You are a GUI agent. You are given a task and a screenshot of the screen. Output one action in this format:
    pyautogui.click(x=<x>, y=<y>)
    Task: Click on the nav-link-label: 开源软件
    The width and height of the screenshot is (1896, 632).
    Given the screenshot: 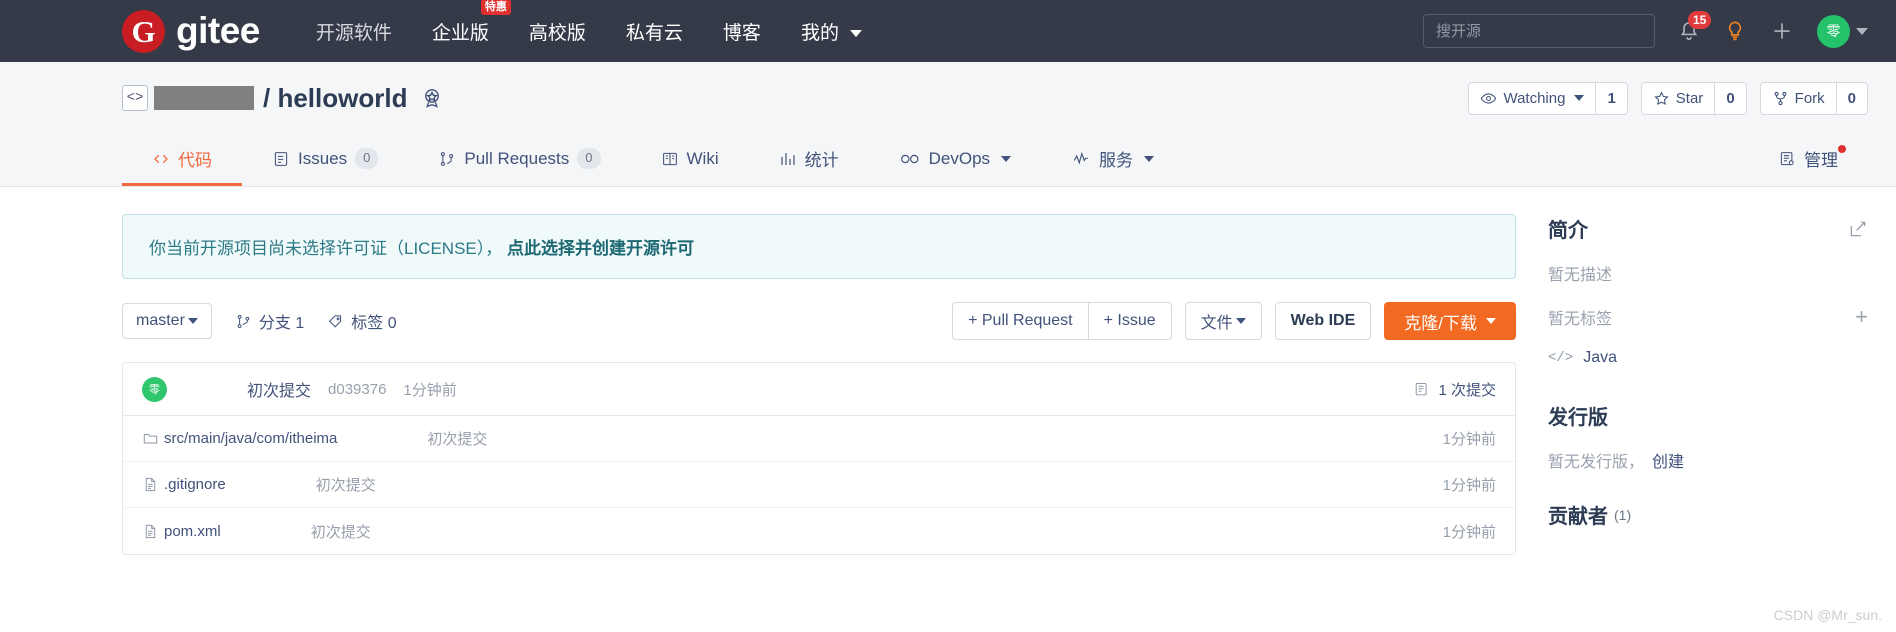 What is the action you would take?
    pyautogui.click(x=353, y=33)
    